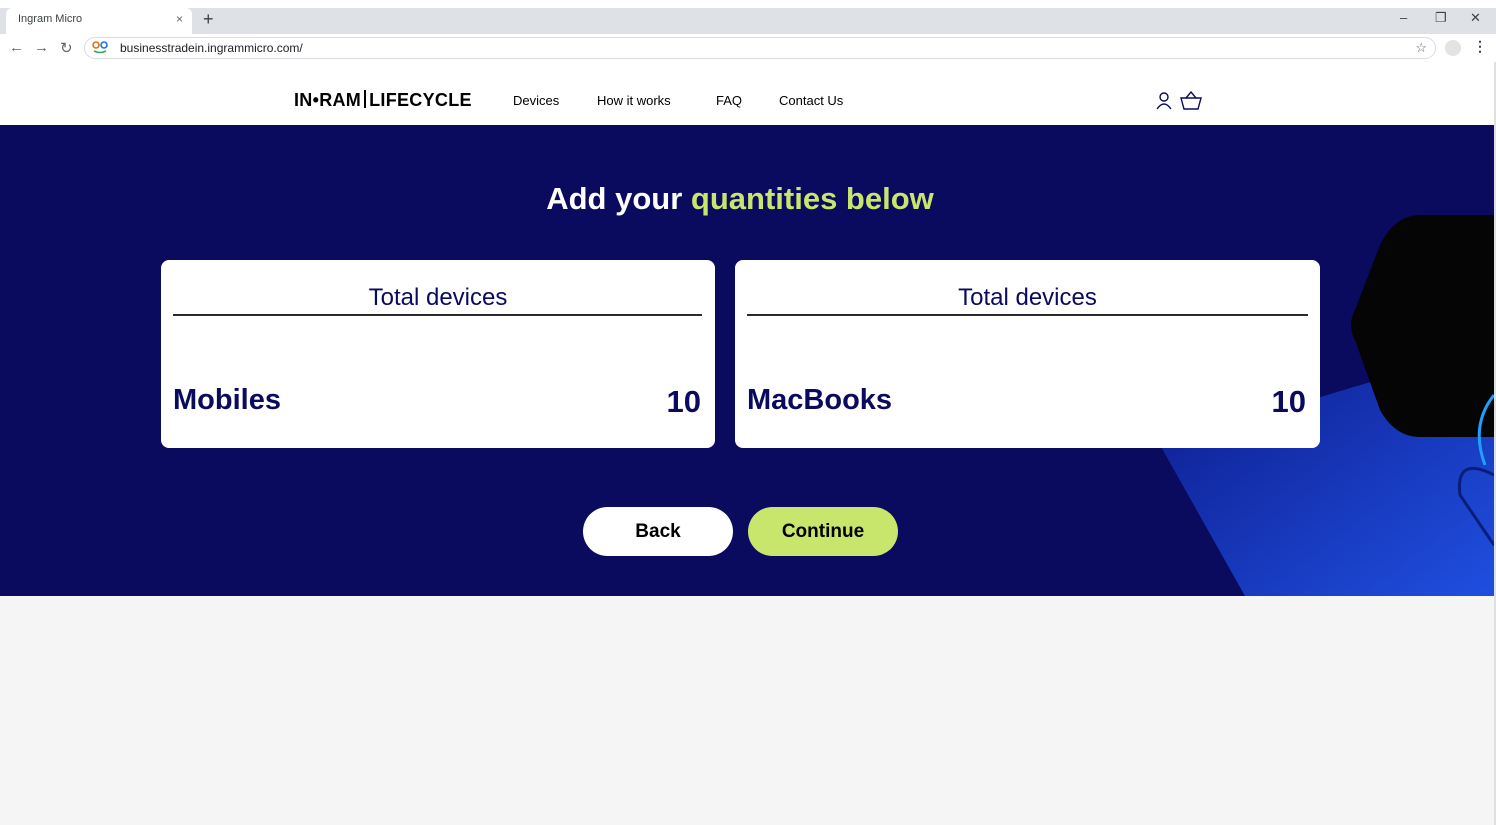 The image size is (1496, 825). What do you see at coordinates (101, 48) in the screenshot?
I see `site-info-icon` at bounding box center [101, 48].